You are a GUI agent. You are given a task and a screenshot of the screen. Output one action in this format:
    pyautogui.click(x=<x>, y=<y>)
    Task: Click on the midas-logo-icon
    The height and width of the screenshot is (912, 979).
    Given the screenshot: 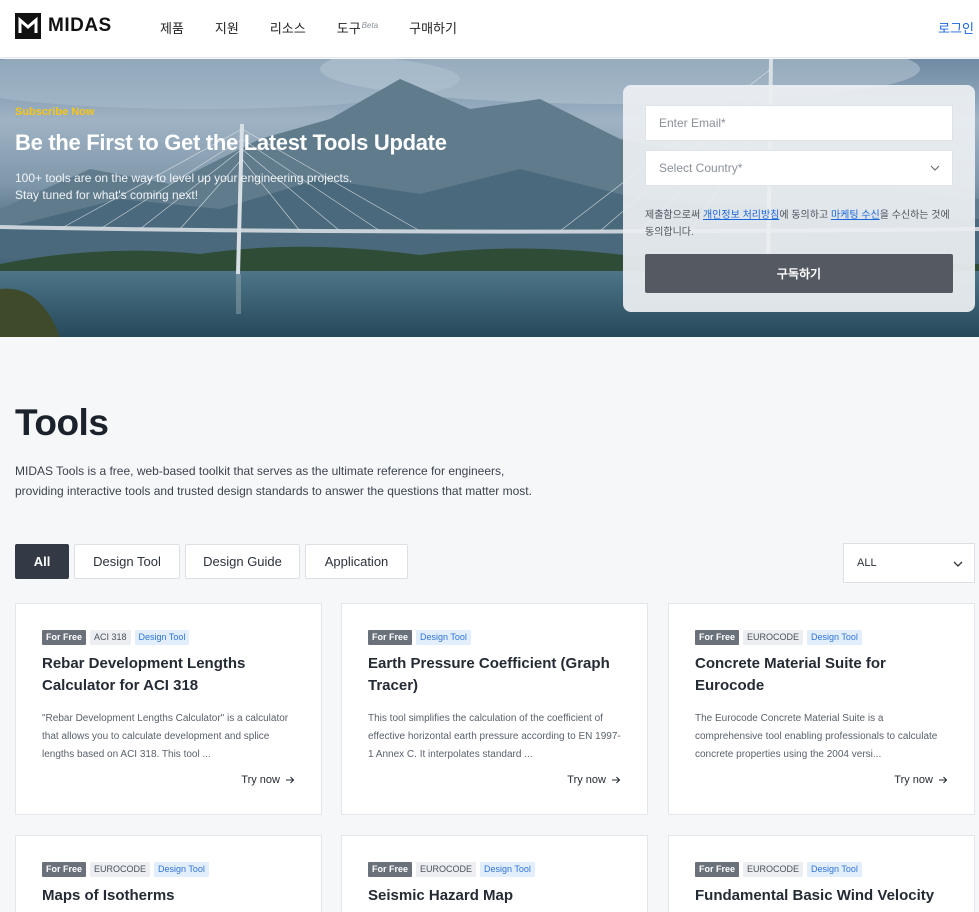 What is the action you would take?
    pyautogui.click(x=28, y=26)
    